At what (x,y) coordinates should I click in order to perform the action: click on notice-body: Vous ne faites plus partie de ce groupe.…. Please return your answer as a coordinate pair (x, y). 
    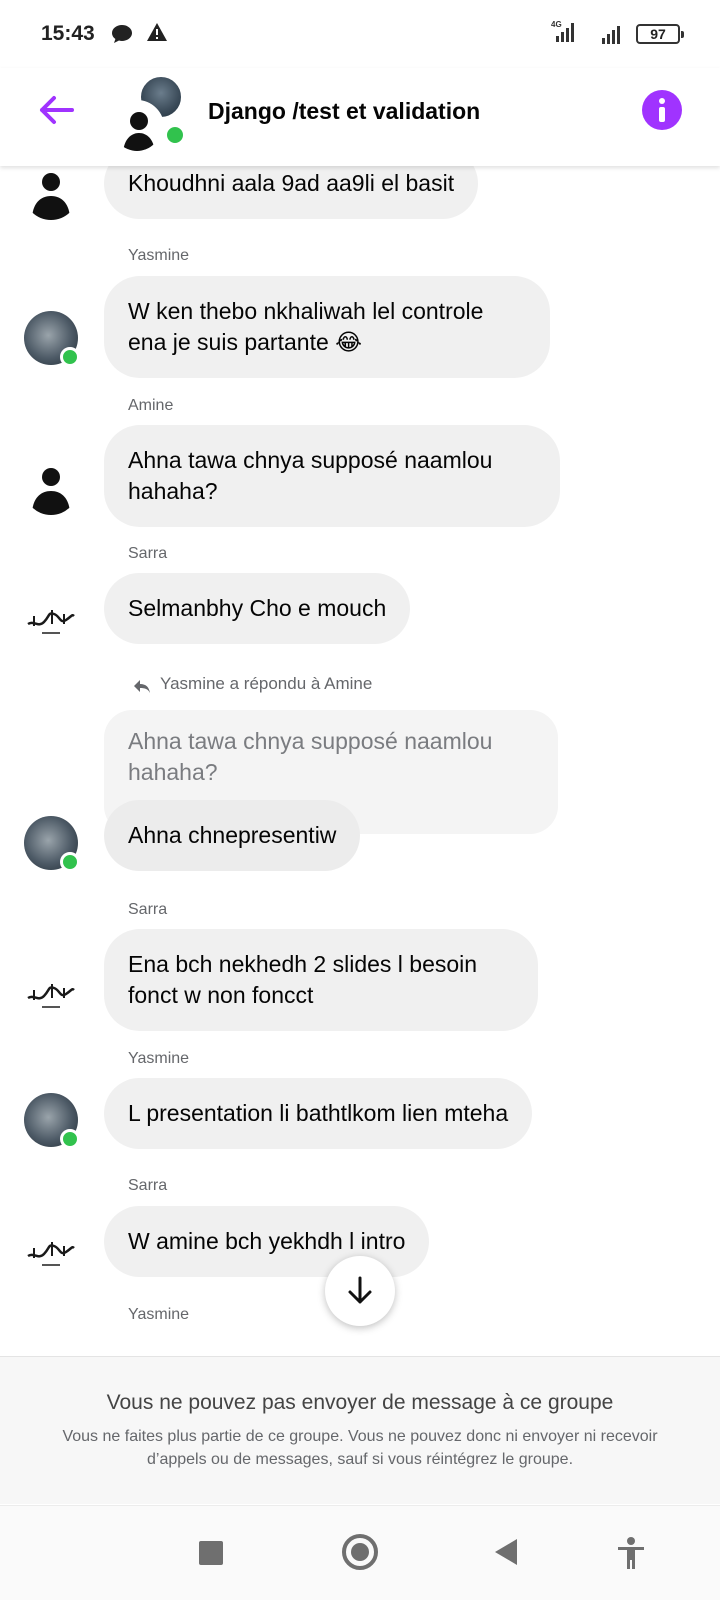
    Looking at the image, I should click on (360, 1448).